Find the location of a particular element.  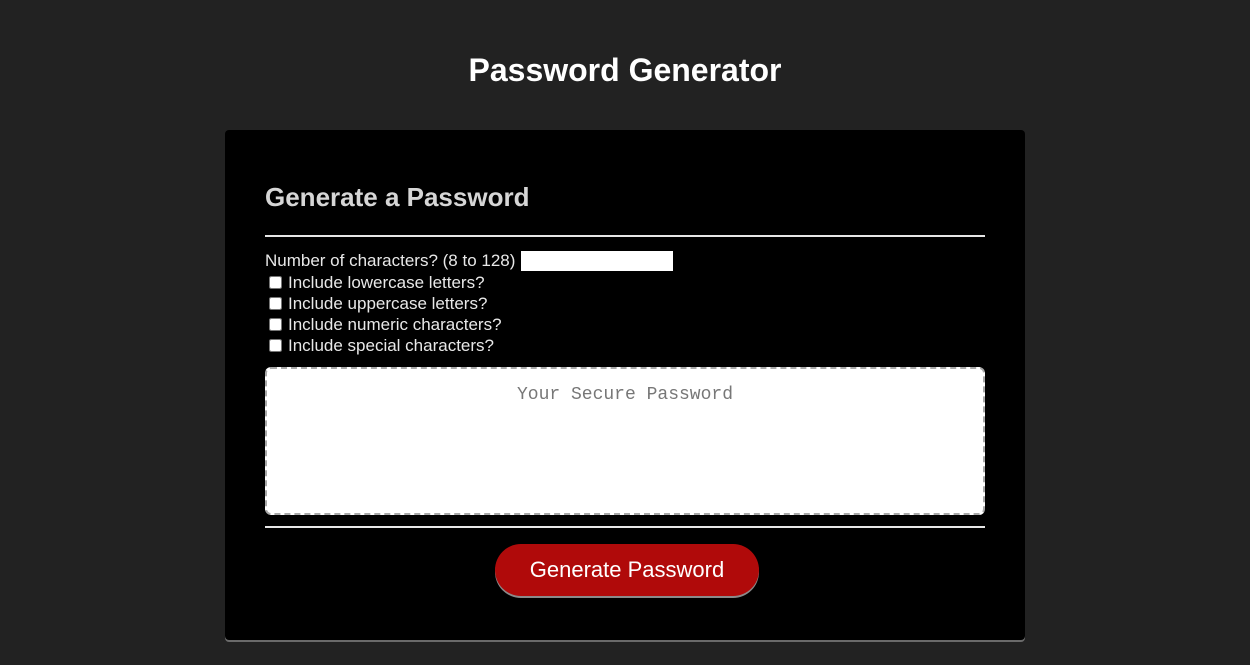

option-uppercase: Include uppercase letters? is located at coordinates (625, 303).